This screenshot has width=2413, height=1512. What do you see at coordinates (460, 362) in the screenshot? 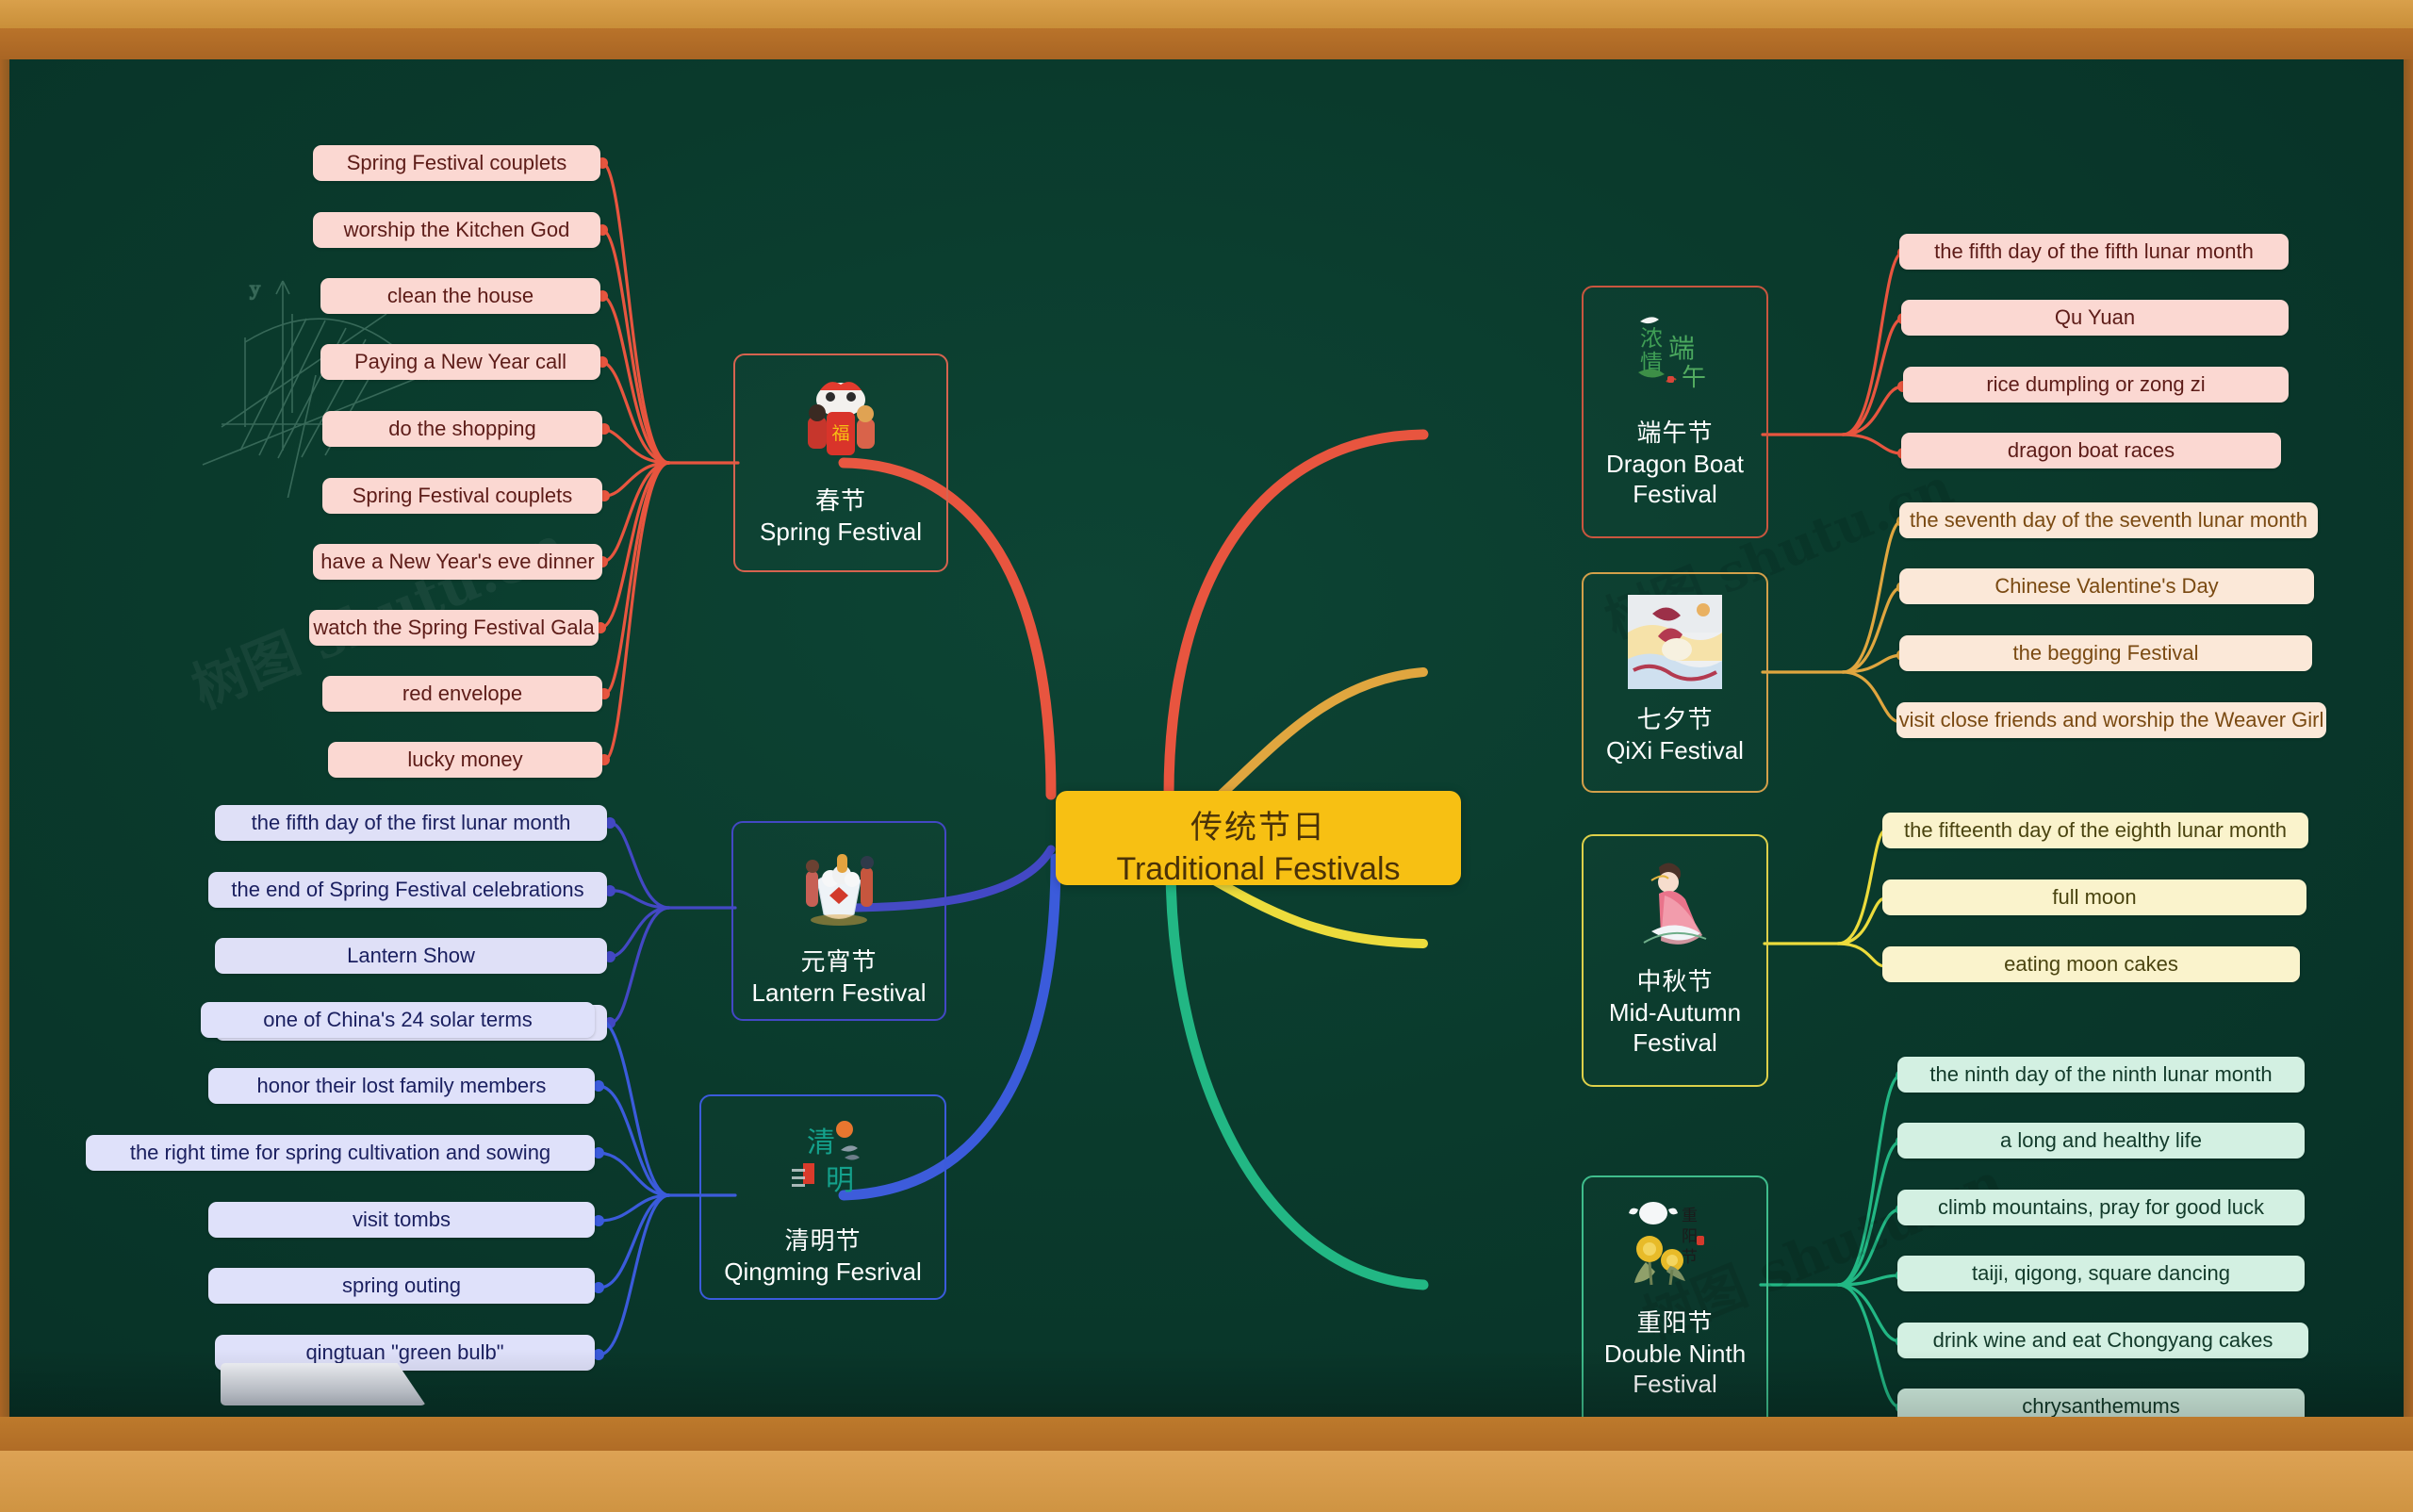
I see `leaf-node: Paying a New Year call` at bounding box center [460, 362].